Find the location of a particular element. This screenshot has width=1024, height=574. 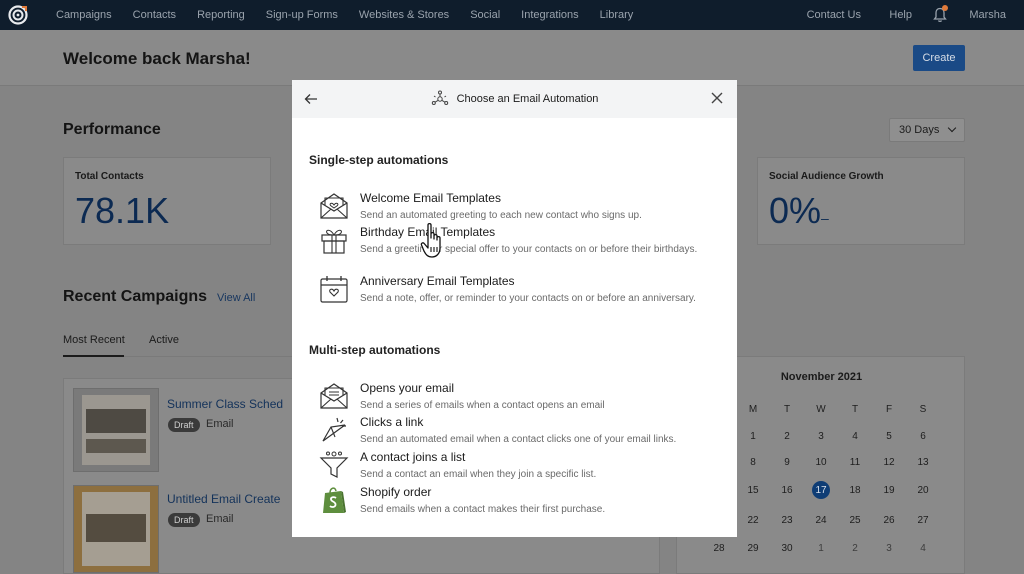

calendar-day: 11 is located at coordinates (855, 462).